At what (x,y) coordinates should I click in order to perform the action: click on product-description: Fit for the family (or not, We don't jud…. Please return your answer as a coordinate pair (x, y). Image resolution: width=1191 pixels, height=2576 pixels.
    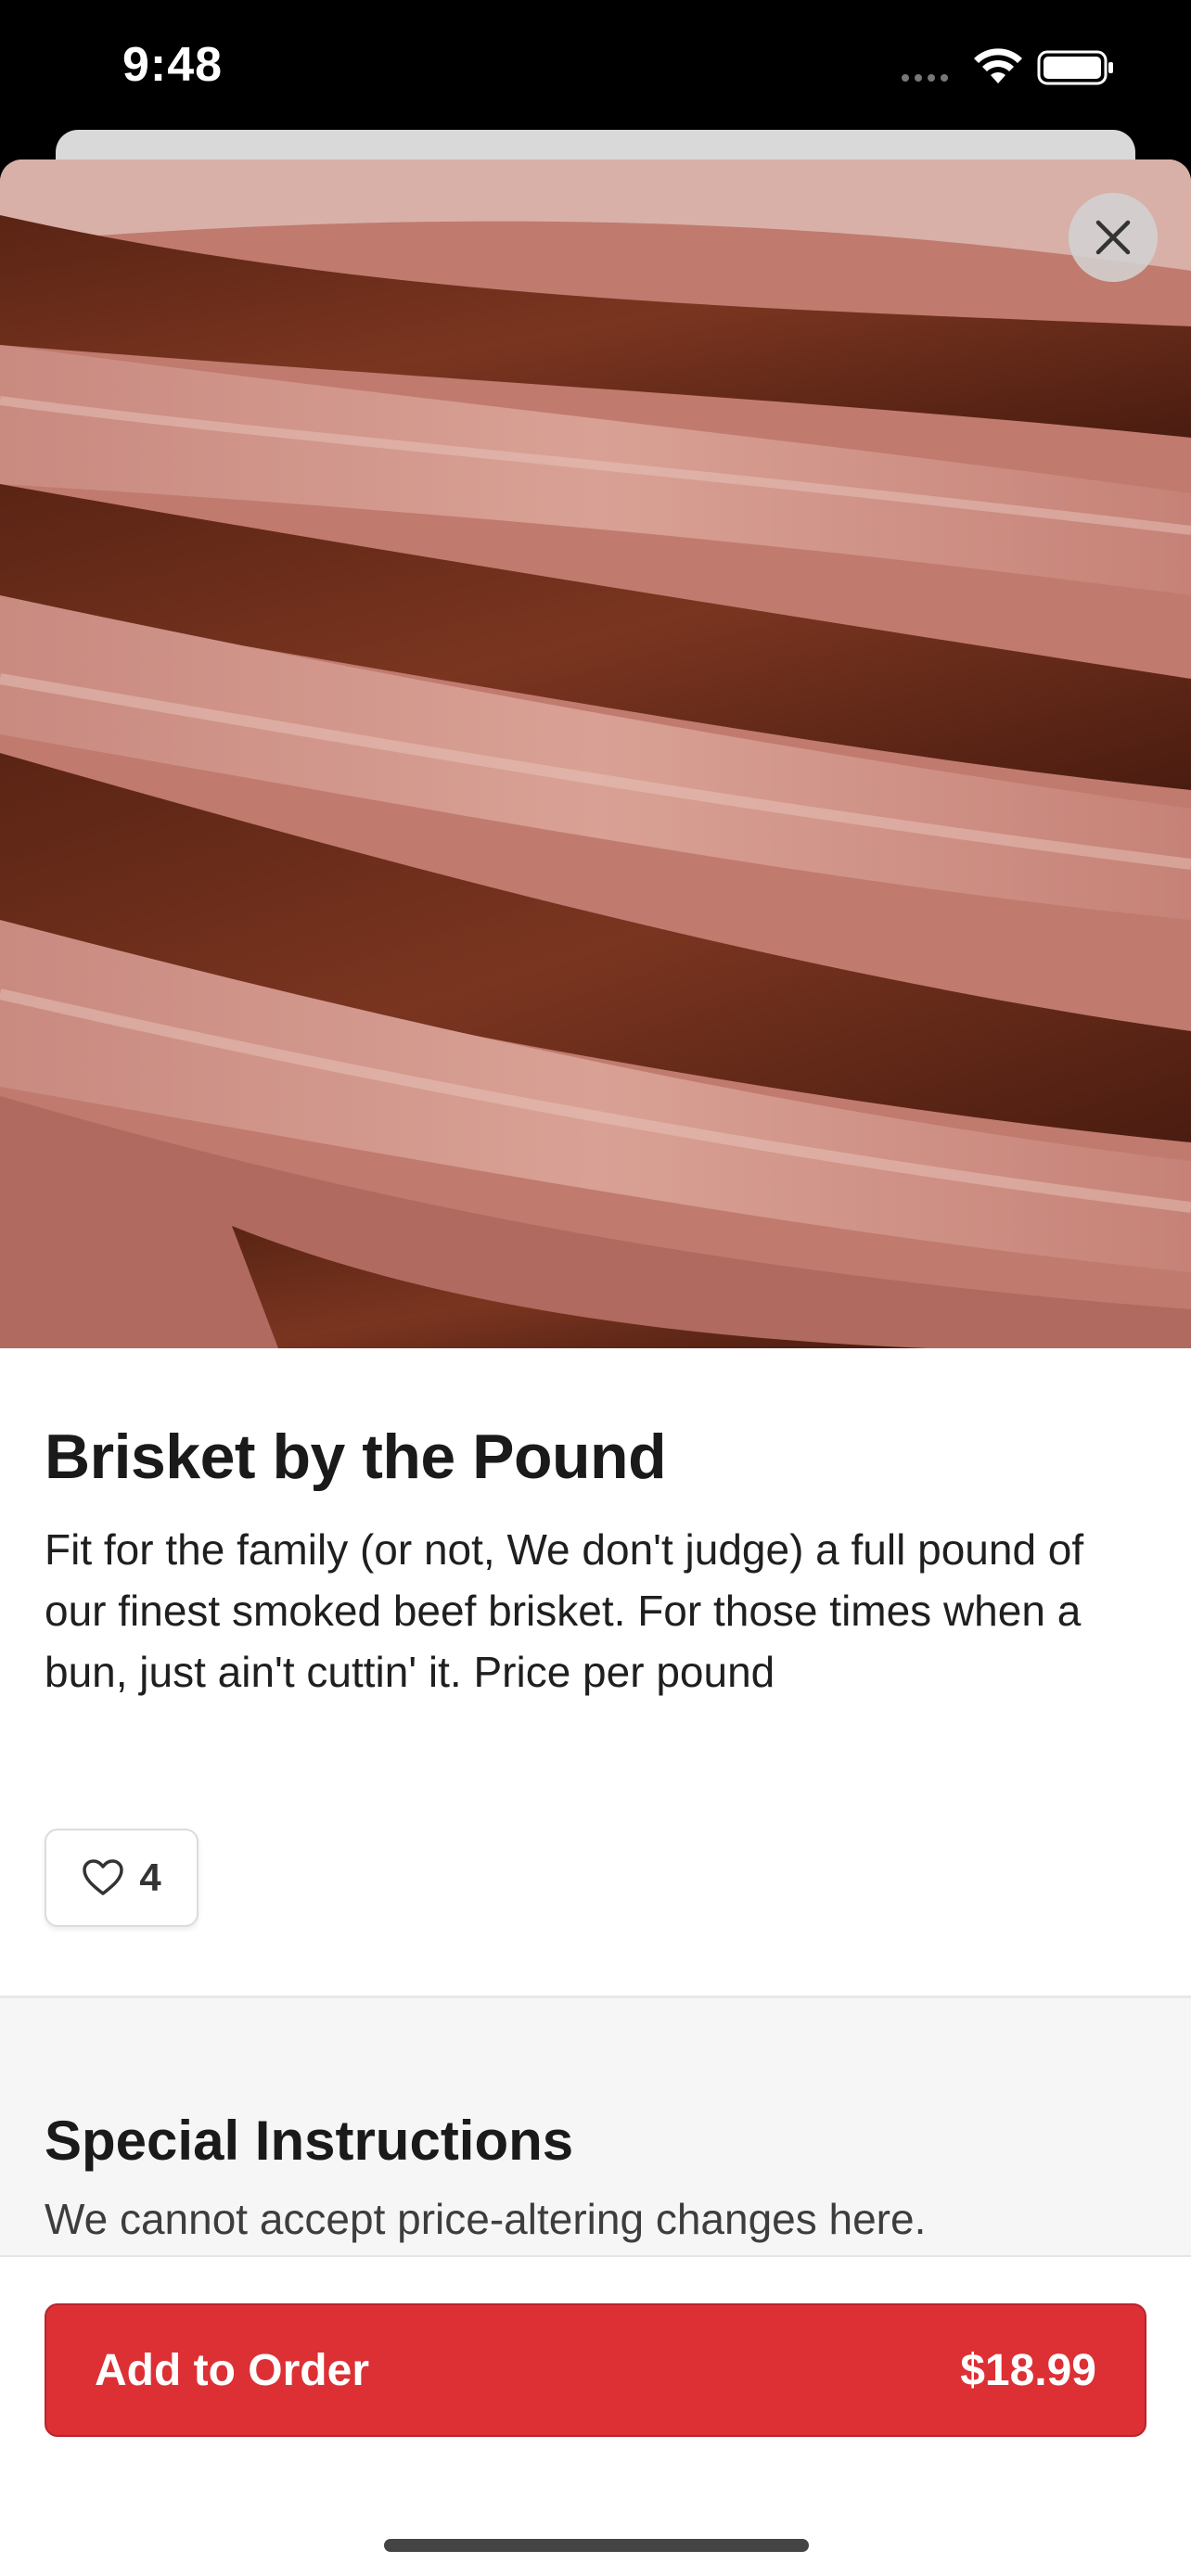
    Looking at the image, I should click on (564, 1611).